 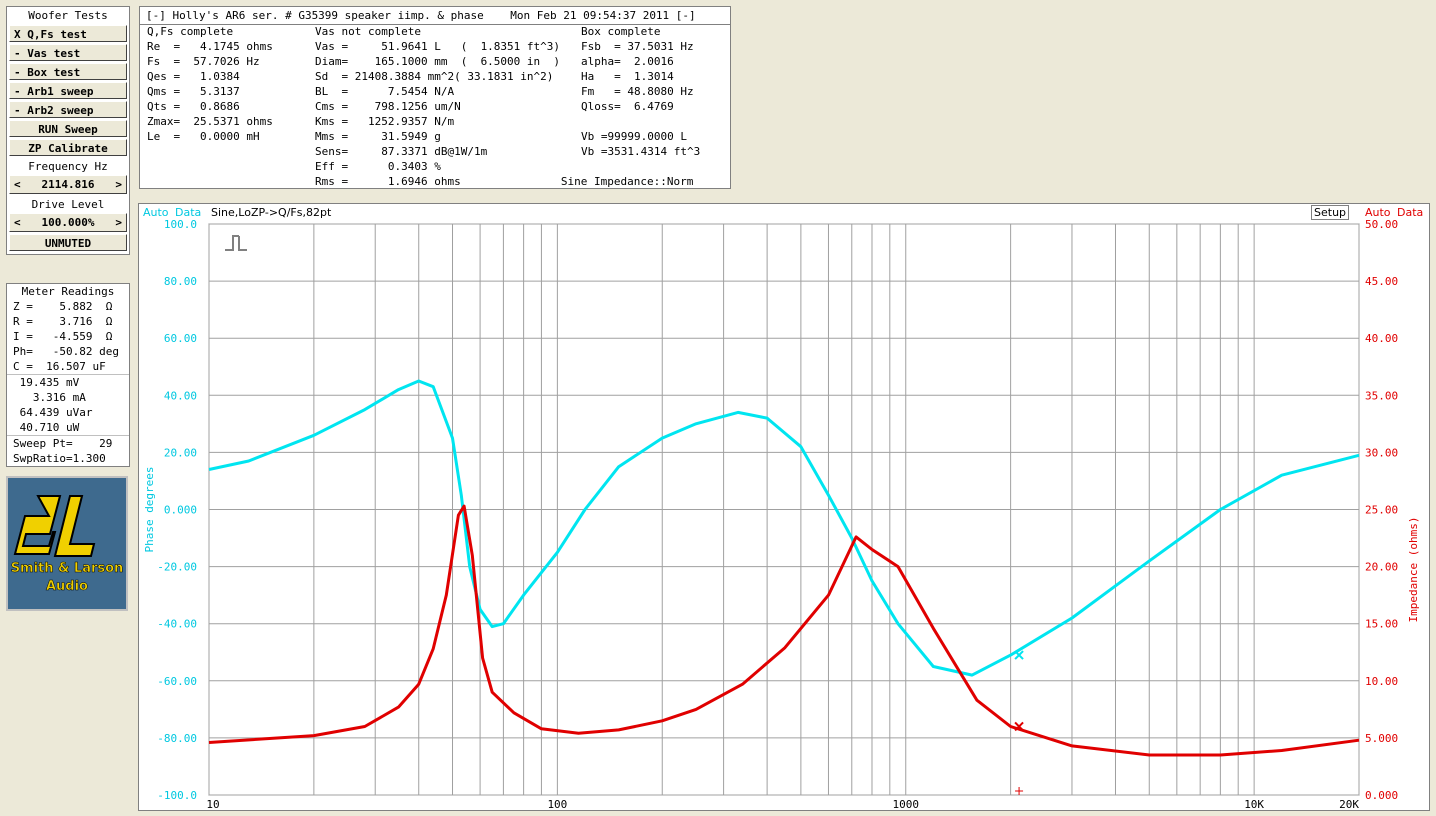 What do you see at coordinates (557, 804) in the screenshot?
I see `x-tick-label: 100` at bounding box center [557, 804].